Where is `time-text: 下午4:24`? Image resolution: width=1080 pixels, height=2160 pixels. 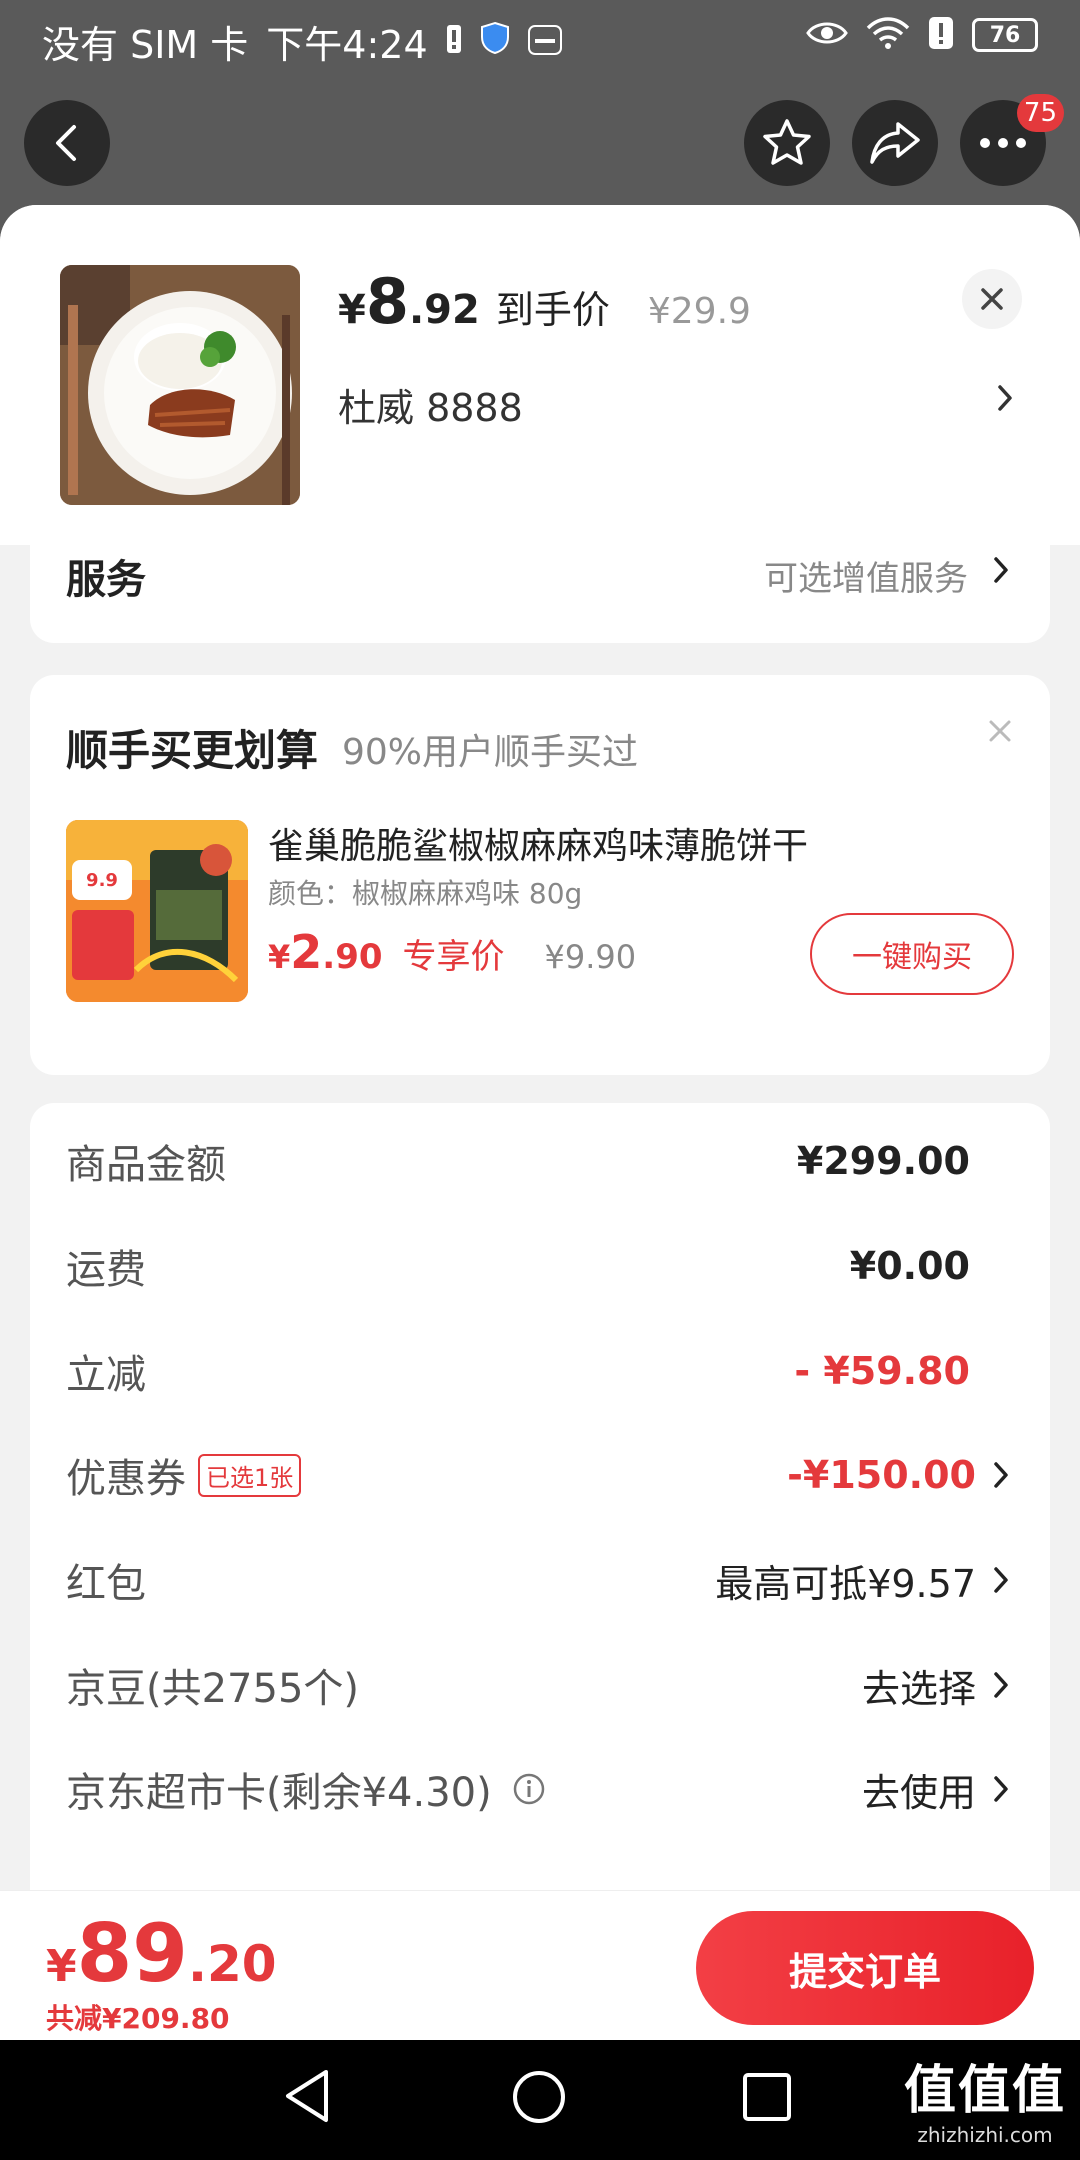
time-text: 下午4:24 is located at coordinates (347, 45).